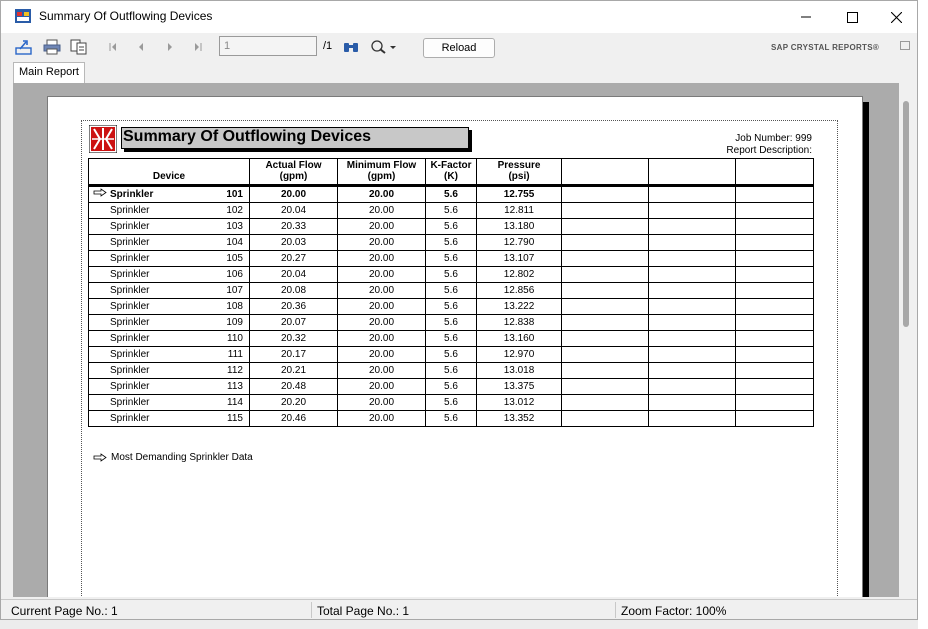 The height and width of the screenshot is (629, 928). What do you see at coordinates (52, 47) in the screenshot?
I see `print-button` at bounding box center [52, 47].